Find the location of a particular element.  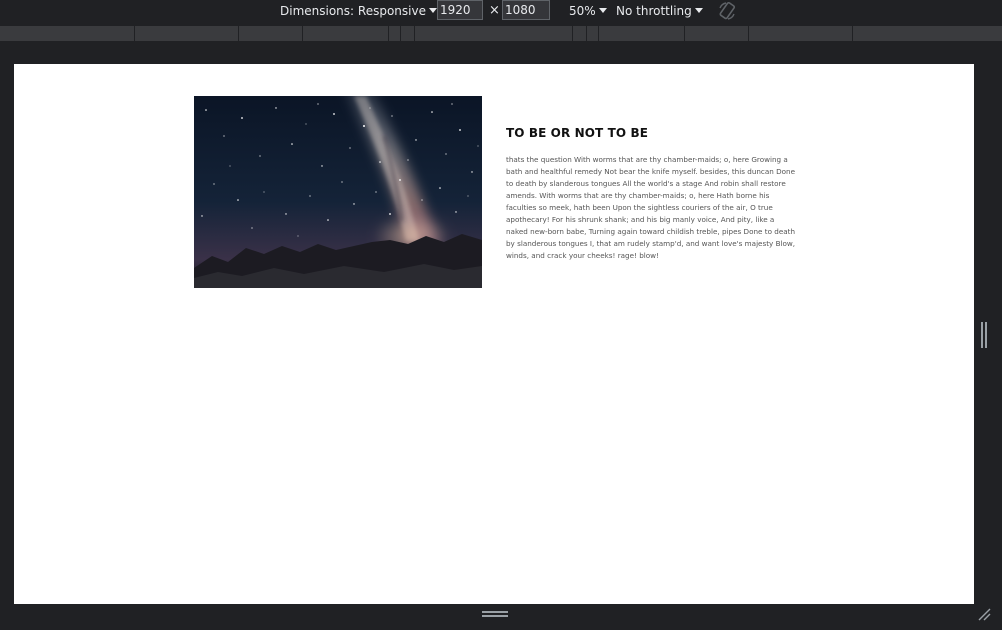

rotate-button is located at coordinates (727, 11).